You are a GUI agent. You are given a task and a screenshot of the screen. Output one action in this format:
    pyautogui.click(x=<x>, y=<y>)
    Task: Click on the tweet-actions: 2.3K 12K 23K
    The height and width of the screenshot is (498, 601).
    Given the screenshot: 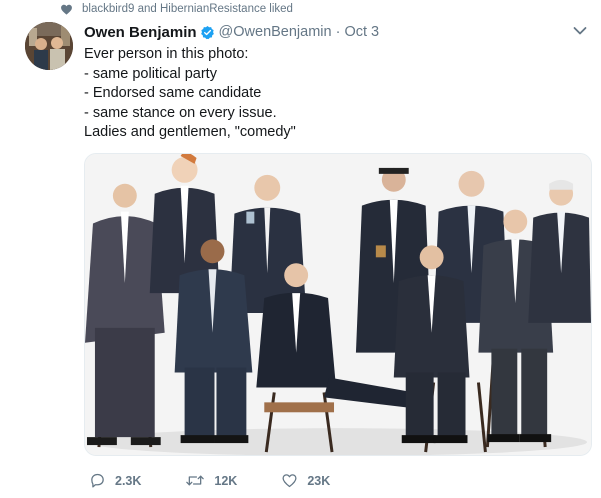 What is the action you would take?
    pyautogui.click(x=231, y=480)
    